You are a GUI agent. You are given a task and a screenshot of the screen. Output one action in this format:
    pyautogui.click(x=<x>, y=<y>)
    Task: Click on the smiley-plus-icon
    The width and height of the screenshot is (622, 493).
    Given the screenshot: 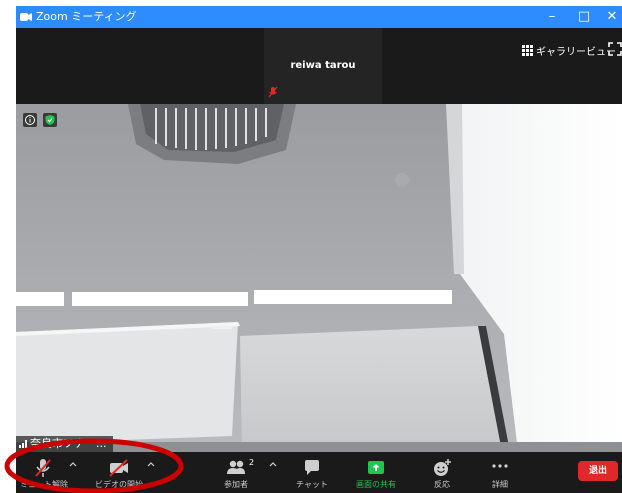 What is the action you would take?
    pyautogui.click(x=442, y=467)
    